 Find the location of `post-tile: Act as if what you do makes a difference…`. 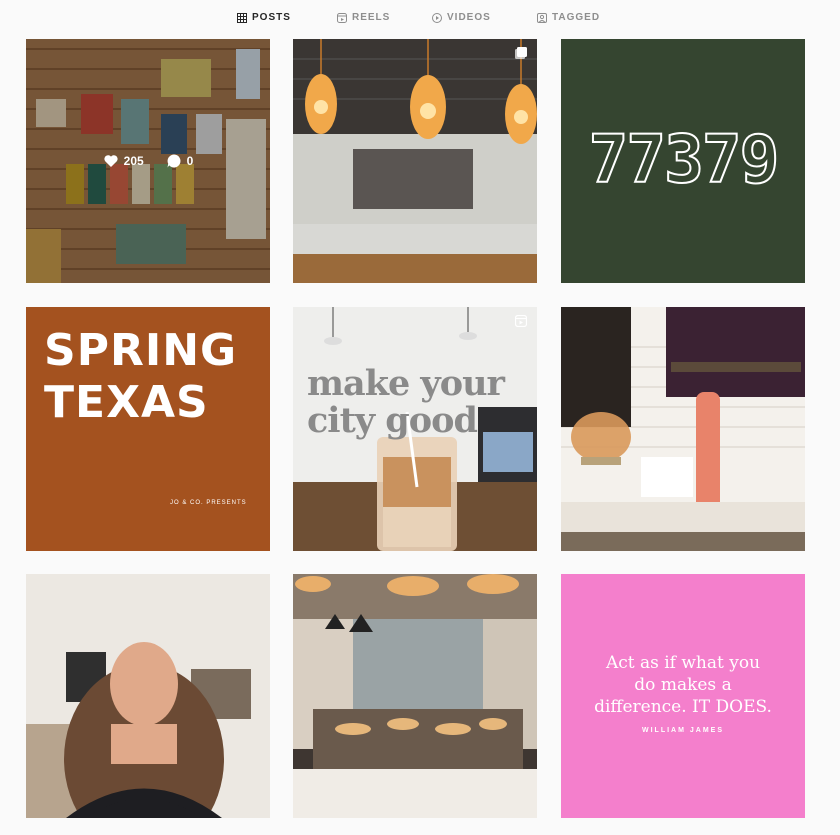

post-tile: Act as if what you do makes a difference… is located at coordinates (683, 696).